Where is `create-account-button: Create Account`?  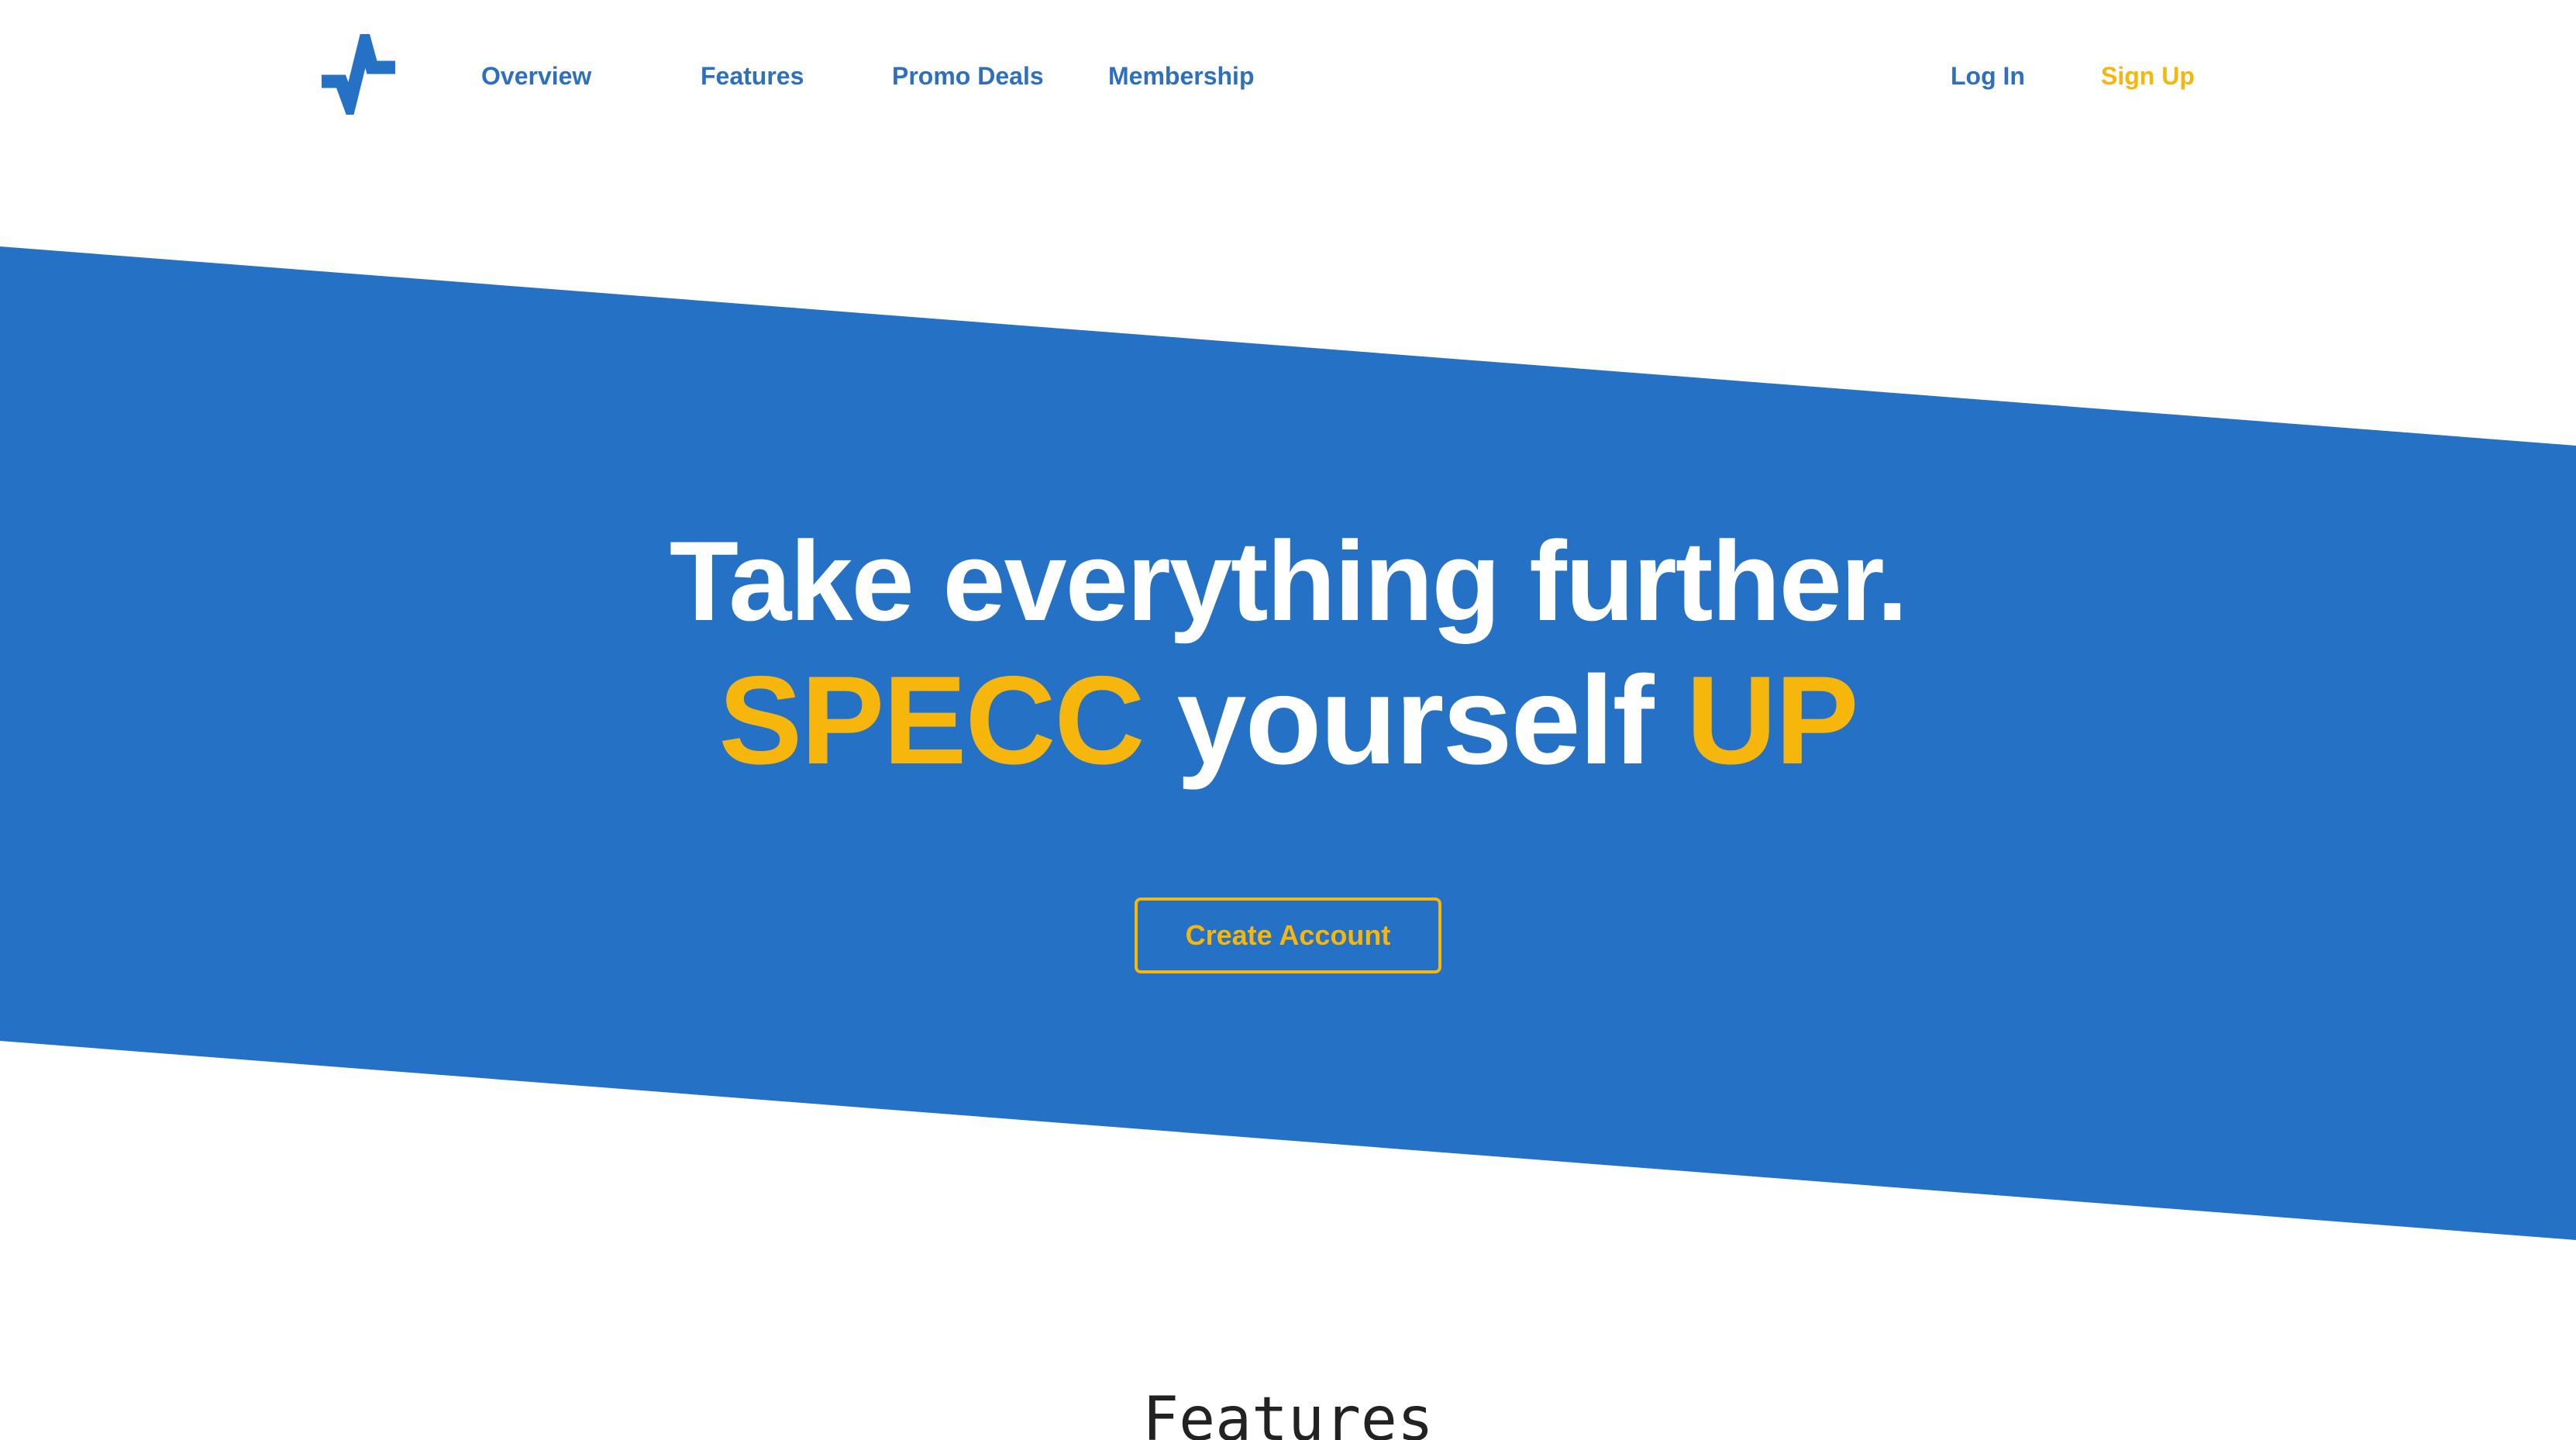
create-account-button: Create Account is located at coordinates (1288, 935).